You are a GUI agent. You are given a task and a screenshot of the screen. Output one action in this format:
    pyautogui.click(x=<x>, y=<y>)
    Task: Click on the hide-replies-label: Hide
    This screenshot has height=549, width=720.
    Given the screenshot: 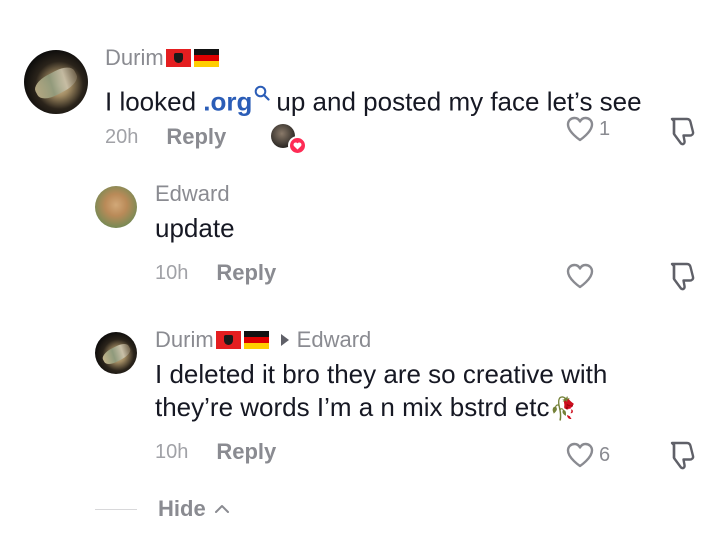 What is the action you would take?
    pyautogui.click(x=182, y=508)
    